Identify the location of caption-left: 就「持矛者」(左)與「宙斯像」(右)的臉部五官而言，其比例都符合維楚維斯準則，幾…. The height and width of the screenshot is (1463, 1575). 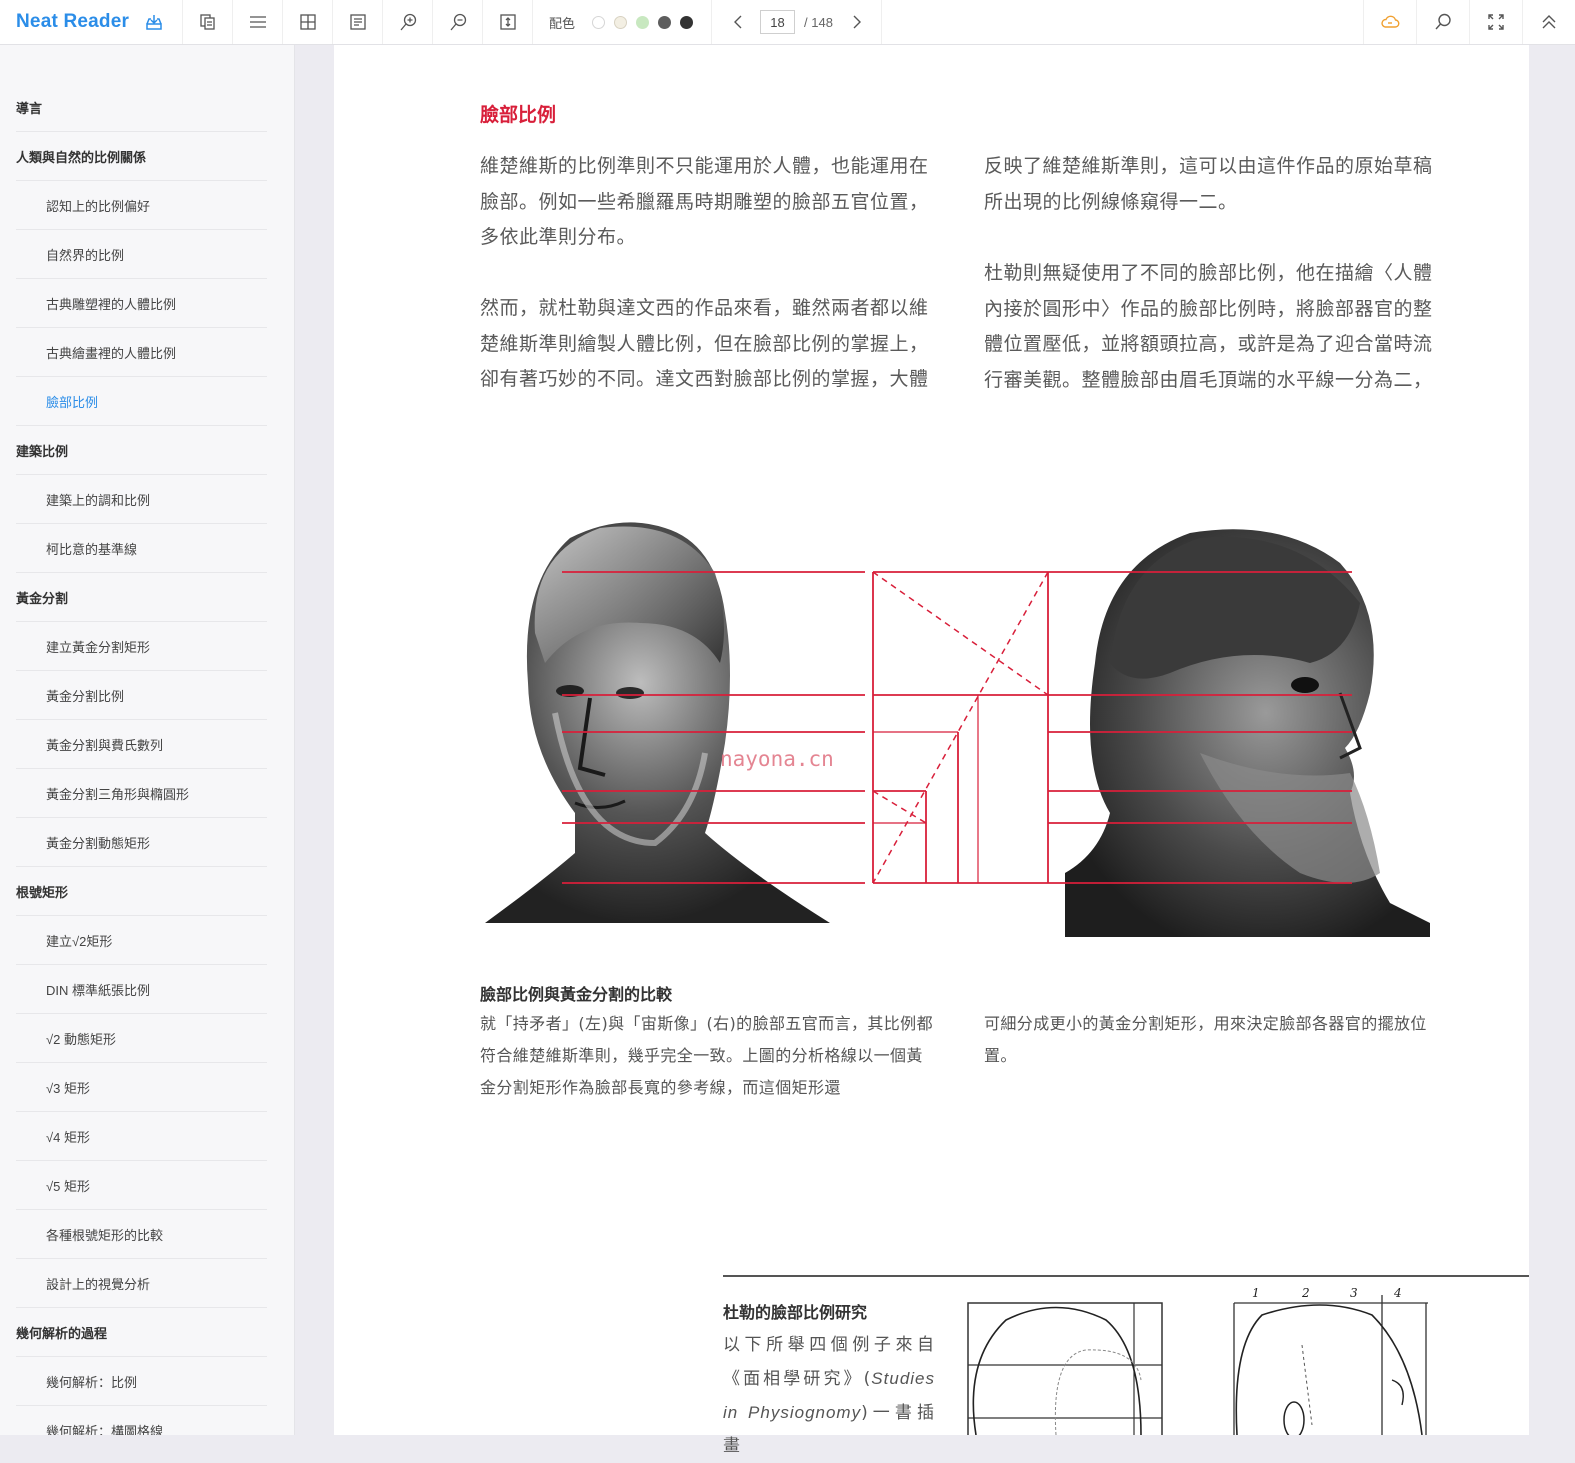
(706, 1055).